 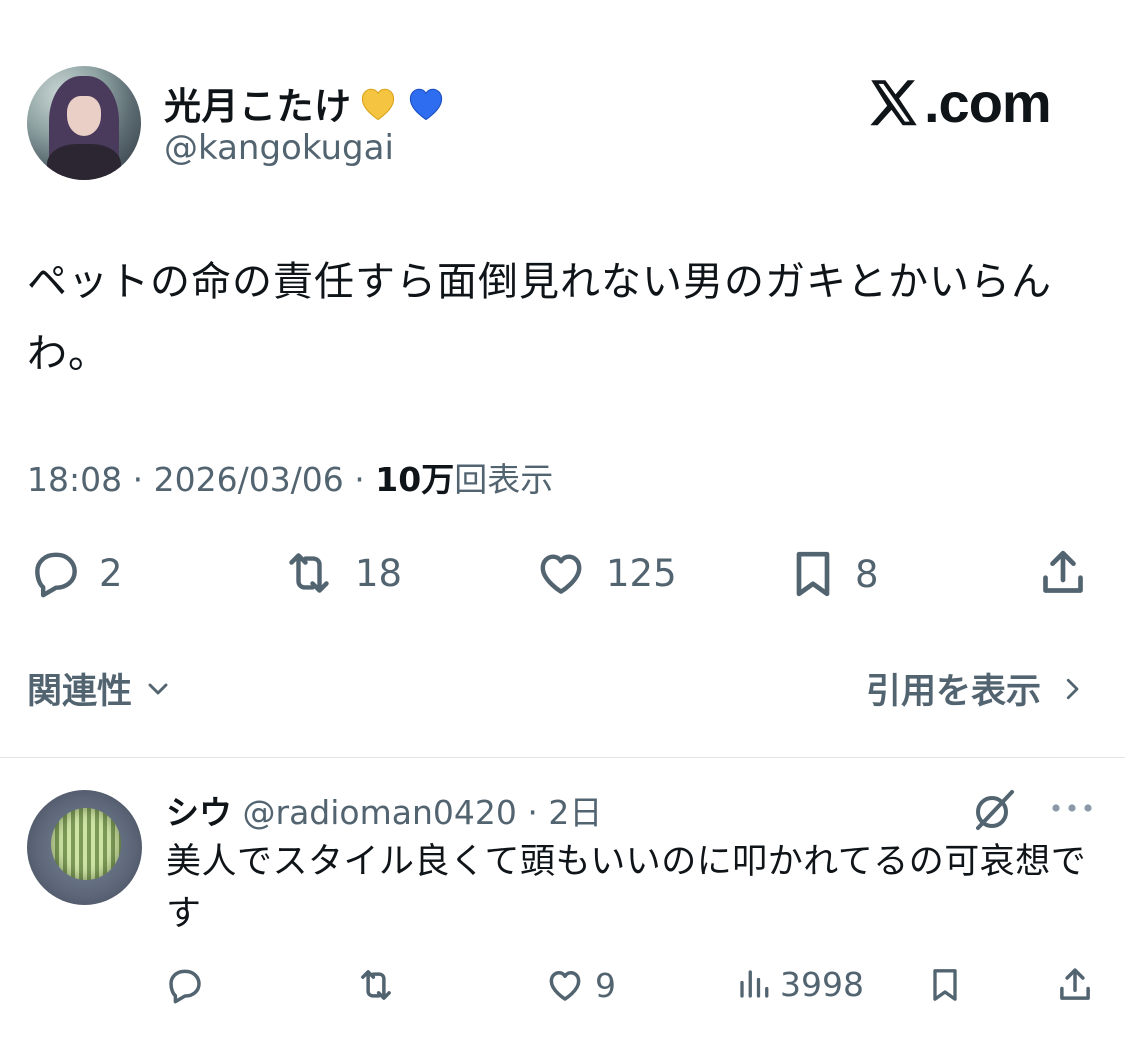 What do you see at coordinates (377, 104) in the screenshot?
I see `yellow-heart-icon` at bounding box center [377, 104].